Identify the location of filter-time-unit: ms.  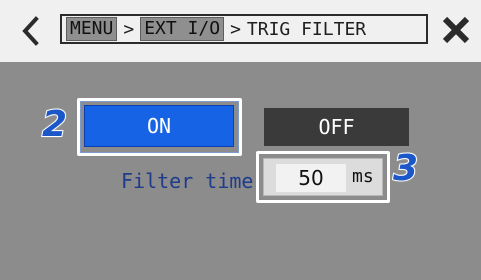
(363, 176).